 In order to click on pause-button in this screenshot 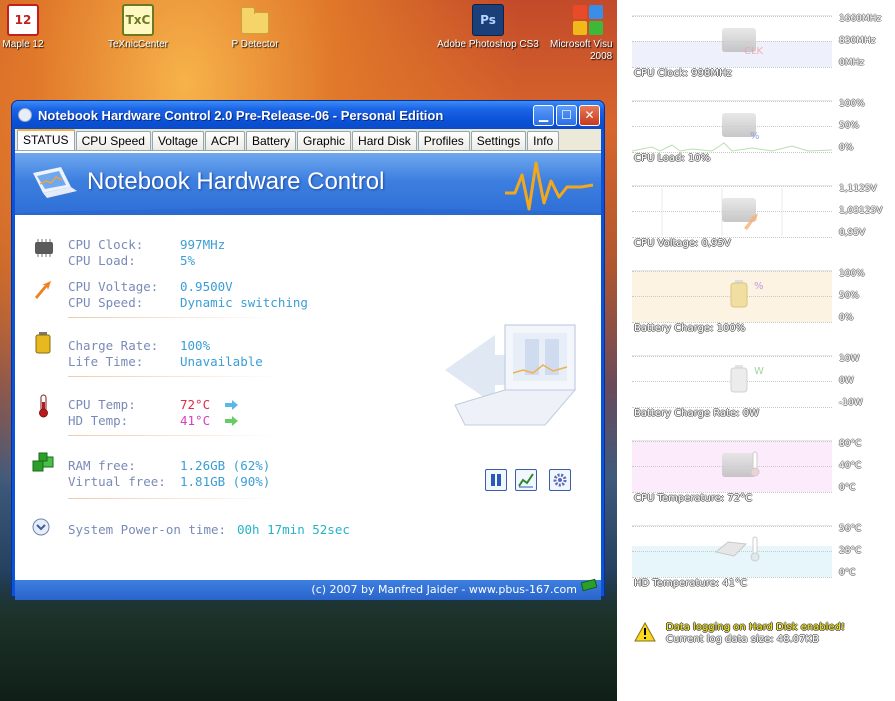, I will do `click(496, 480)`.